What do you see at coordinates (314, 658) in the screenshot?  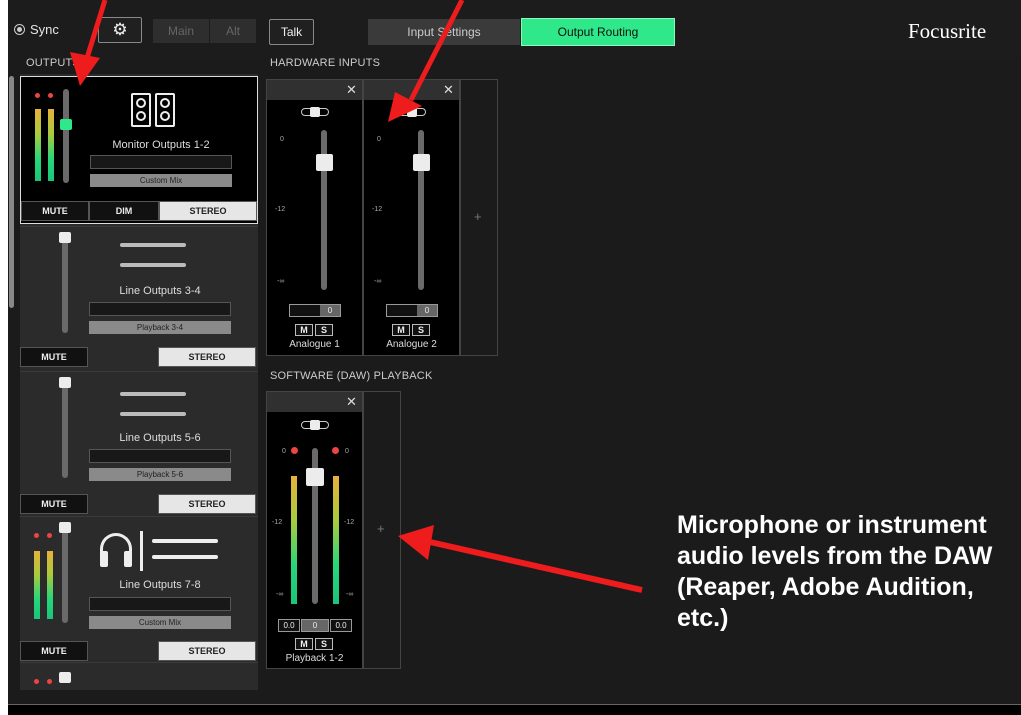 I see `strip-name: Playback 1-2` at bounding box center [314, 658].